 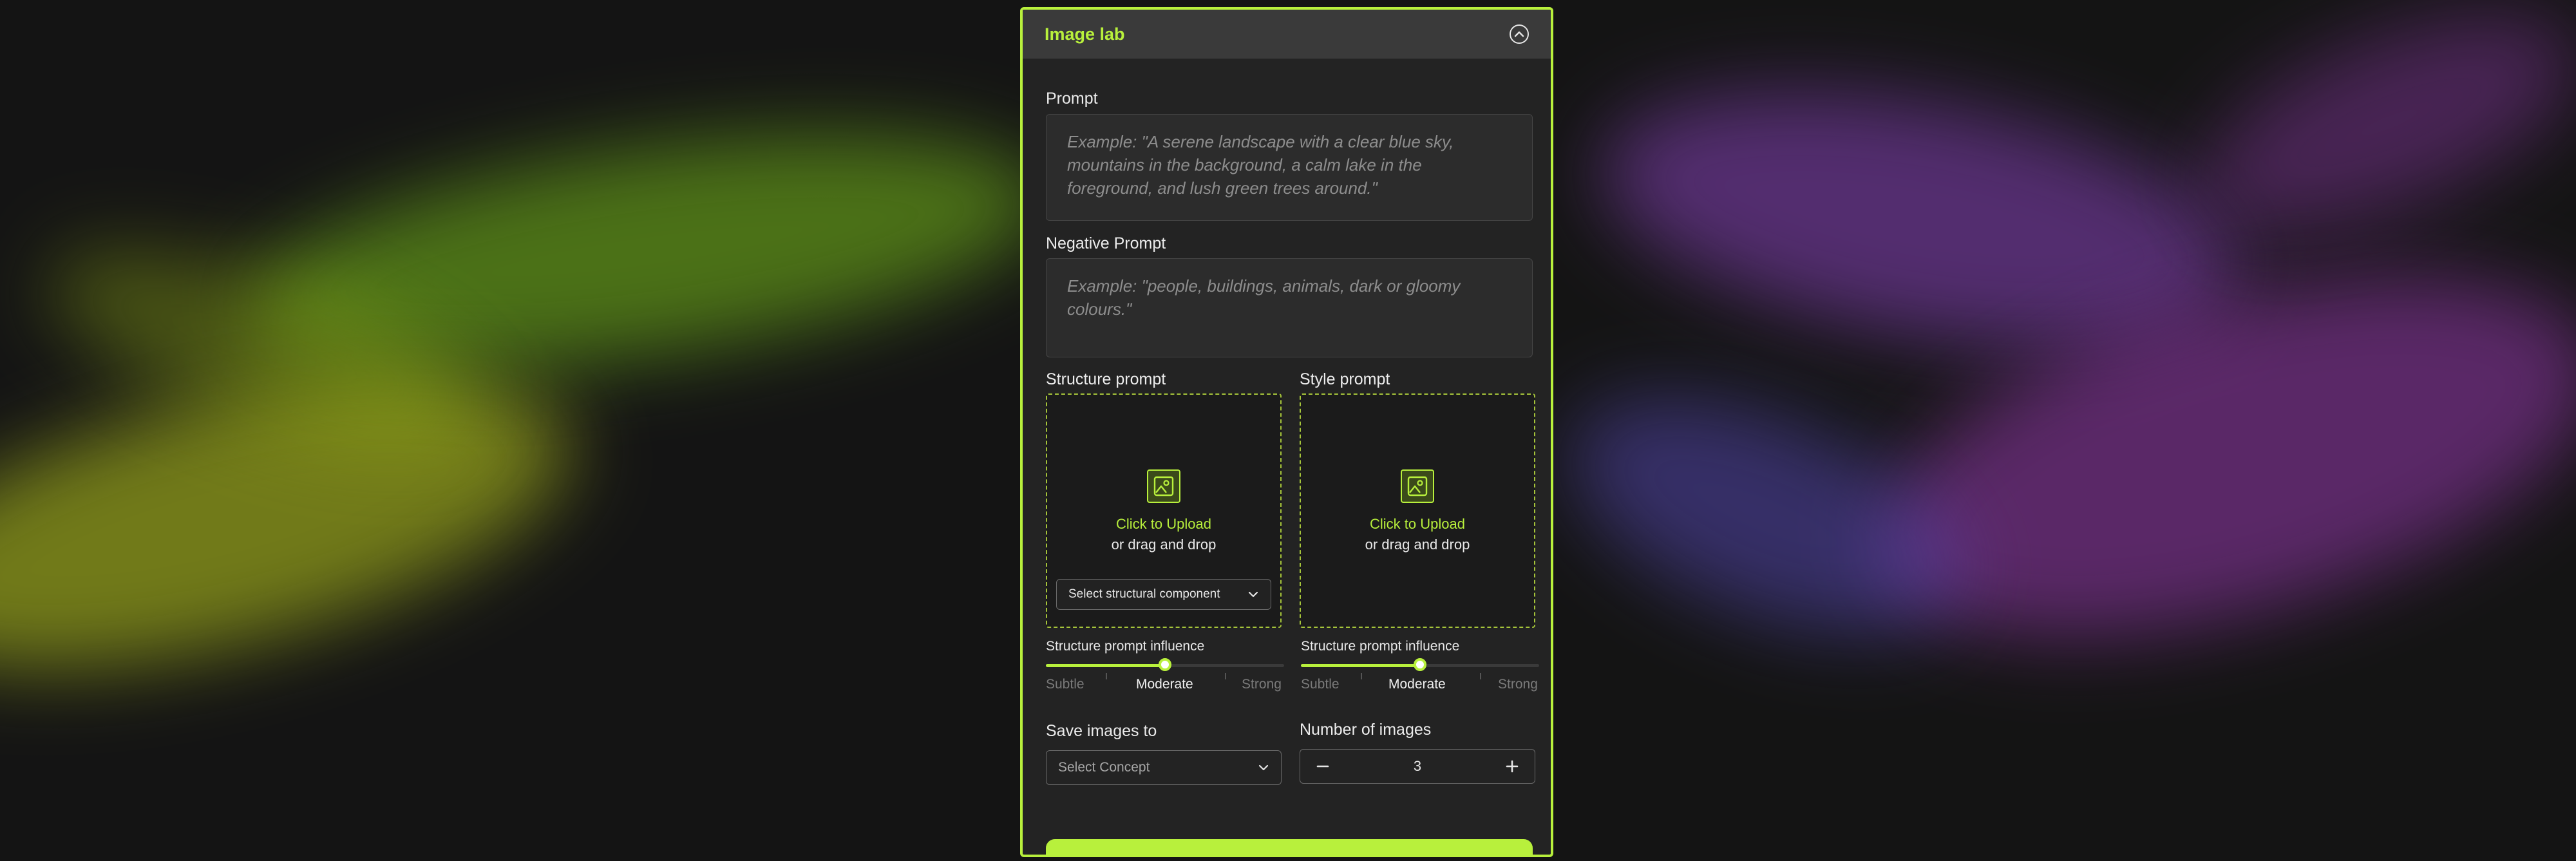 I want to click on number-of-images-stepper: 3, so click(x=1417, y=766).